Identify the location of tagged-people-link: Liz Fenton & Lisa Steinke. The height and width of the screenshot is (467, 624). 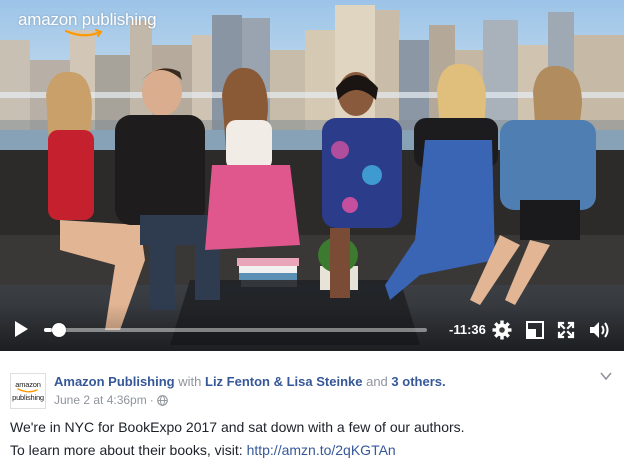
(283, 381).